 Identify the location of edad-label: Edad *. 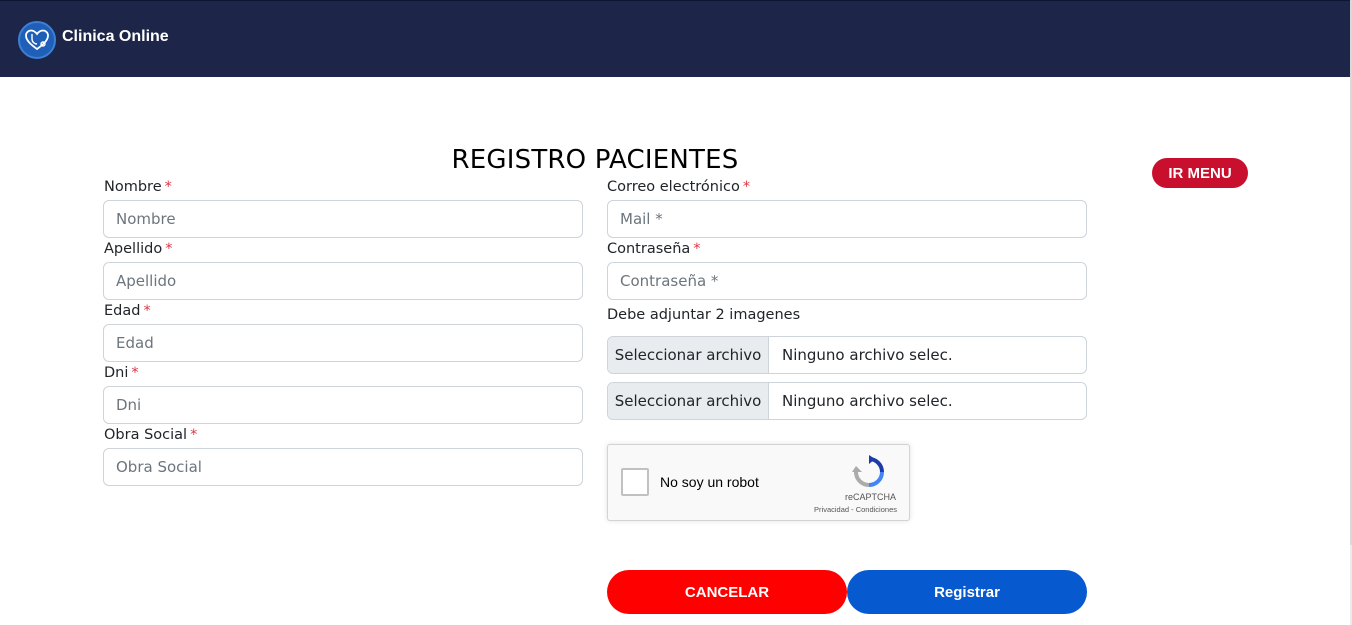
(127, 311).